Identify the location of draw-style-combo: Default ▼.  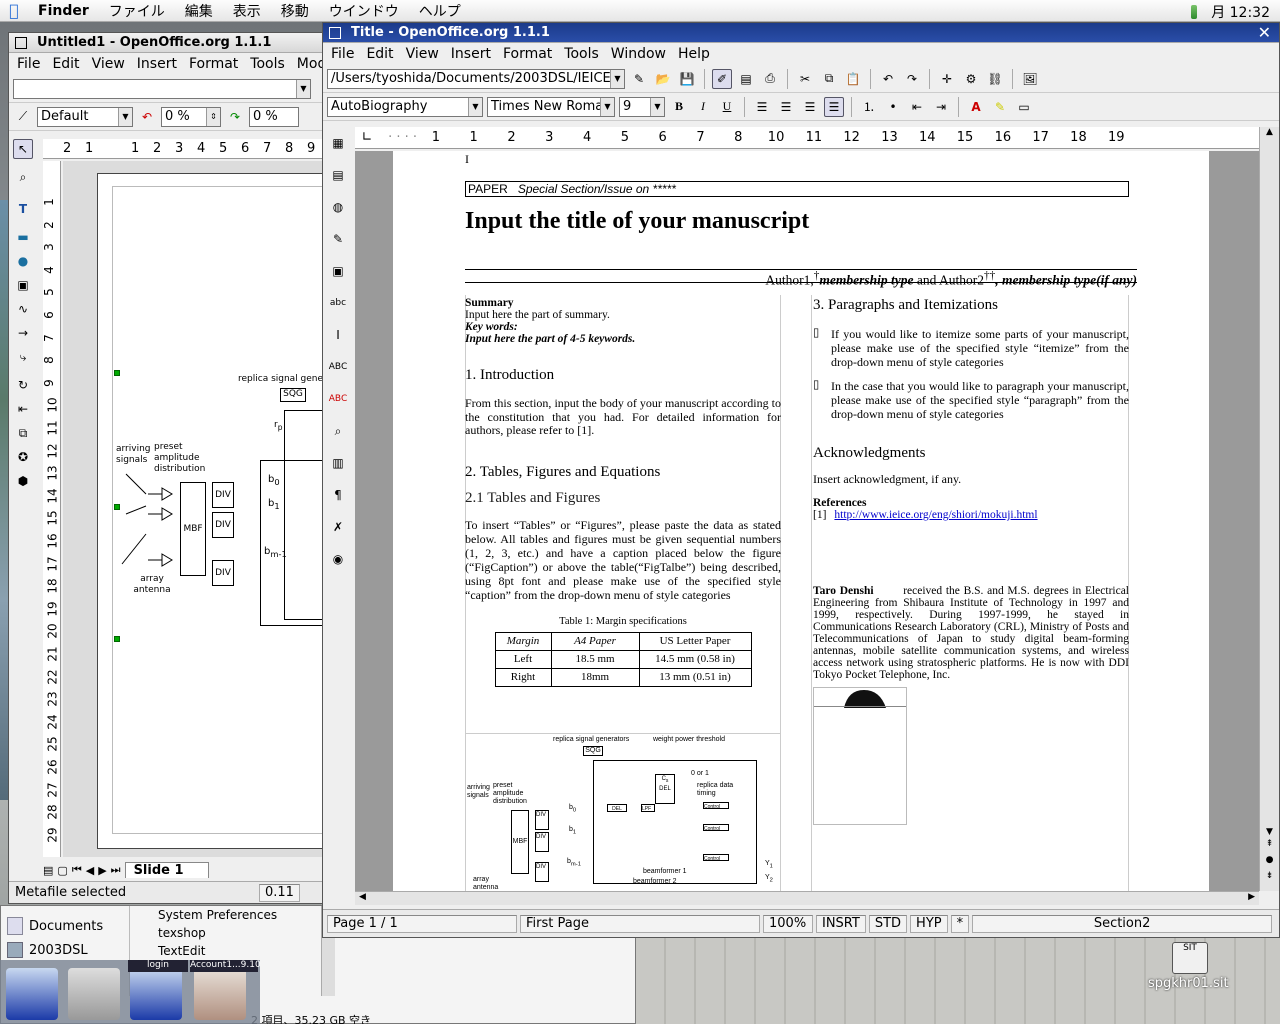
(85, 116).